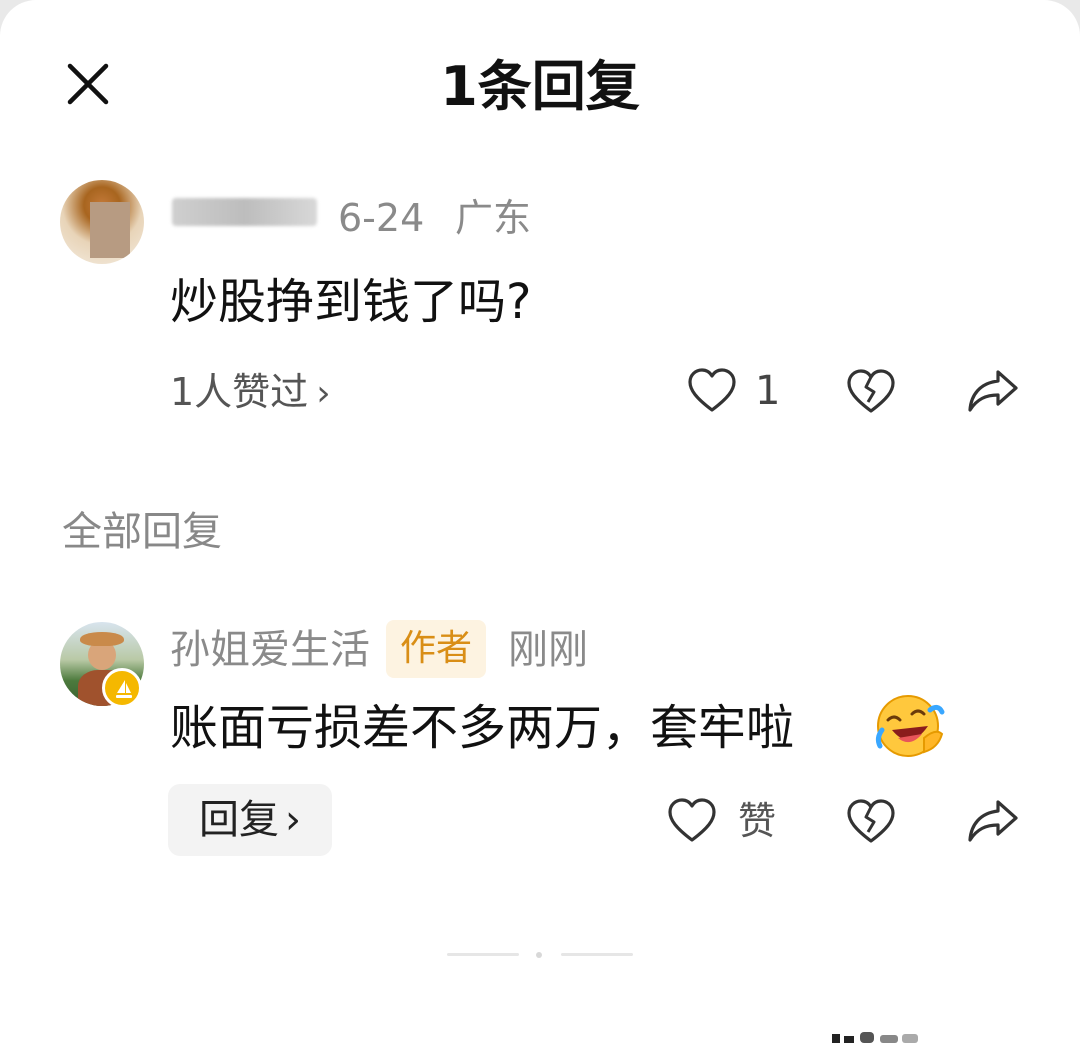  What do you see at coordinates (270, 650) in the screenshot?
I see `author-name: 孙姐爱生活` at bounding box center [270, 650].